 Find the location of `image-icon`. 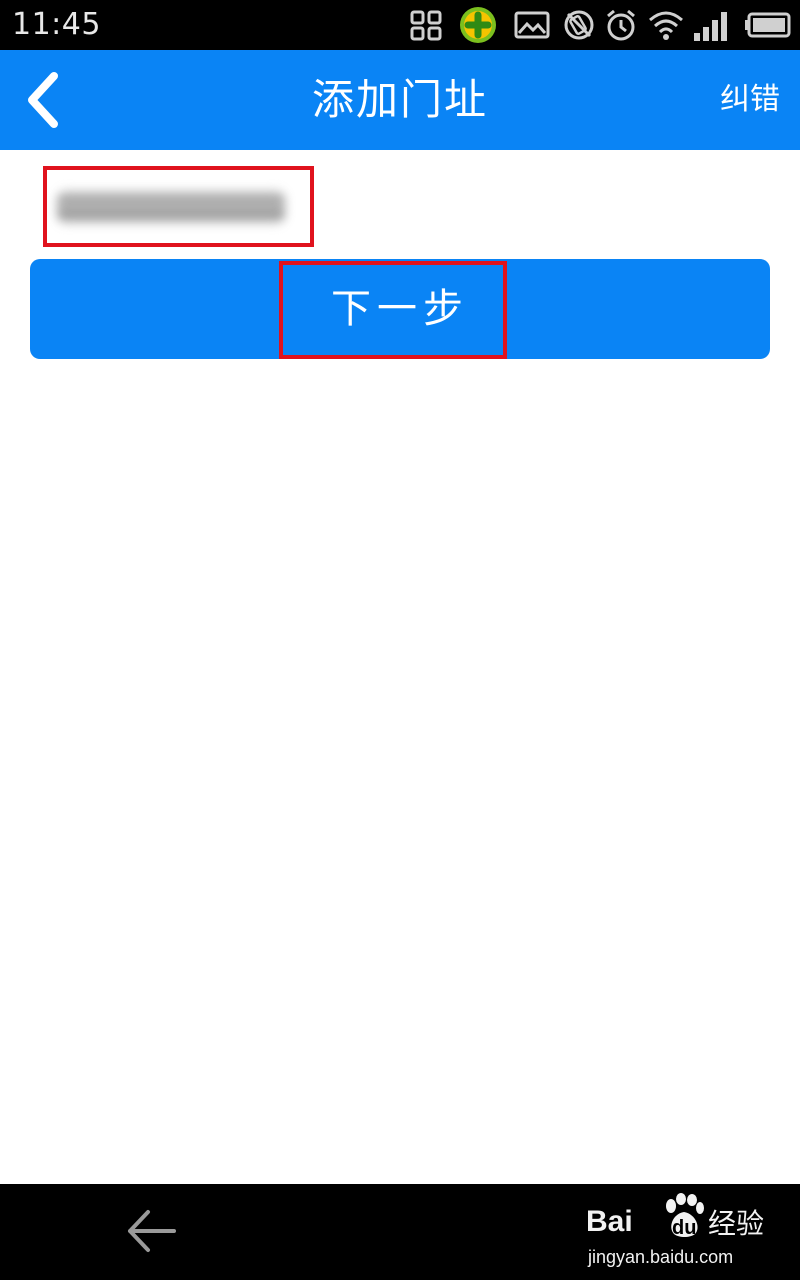

image-icon is located at coordinates (532, 25).